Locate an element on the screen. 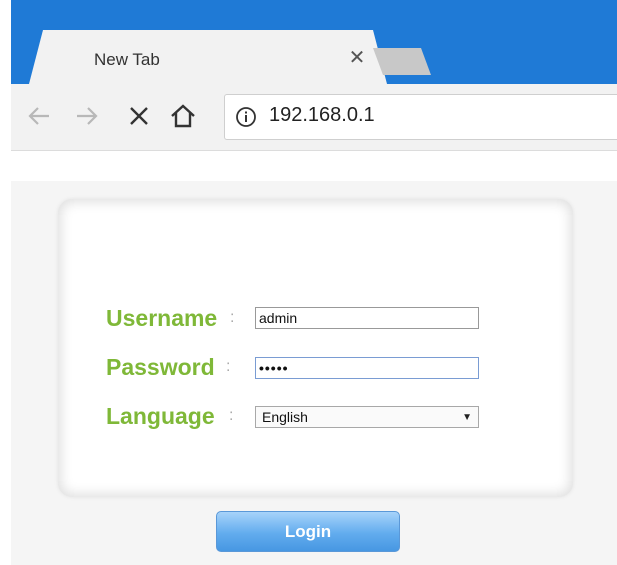 The image size is (617, 565). login-button: Login is located at coordinates (308, 531).